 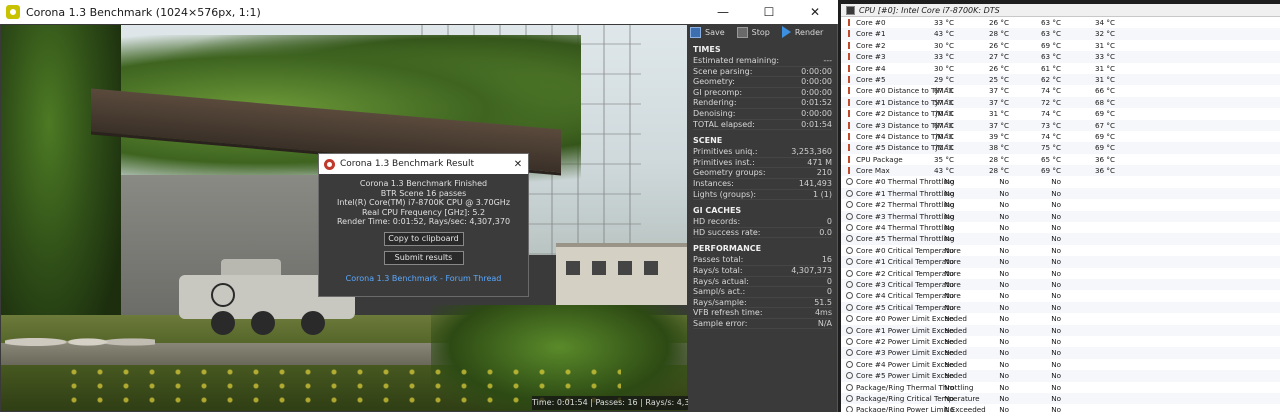 I want to click on copy-to-clipboard-button: Copy to clipboard, so click(x=423, y=238).